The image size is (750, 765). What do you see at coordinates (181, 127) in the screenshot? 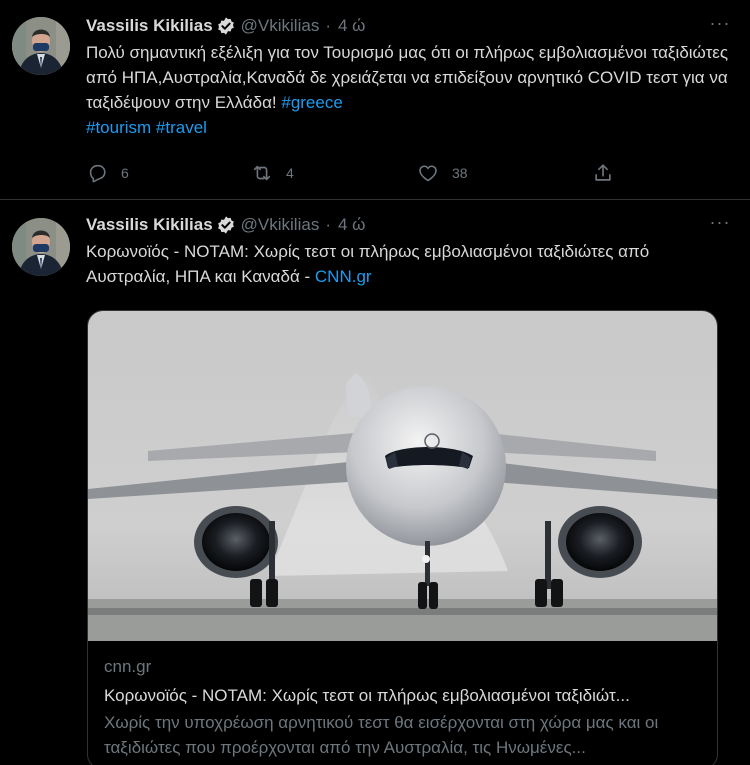
I see `hashtag-travel: #travel` at bounding box center [181, 127].